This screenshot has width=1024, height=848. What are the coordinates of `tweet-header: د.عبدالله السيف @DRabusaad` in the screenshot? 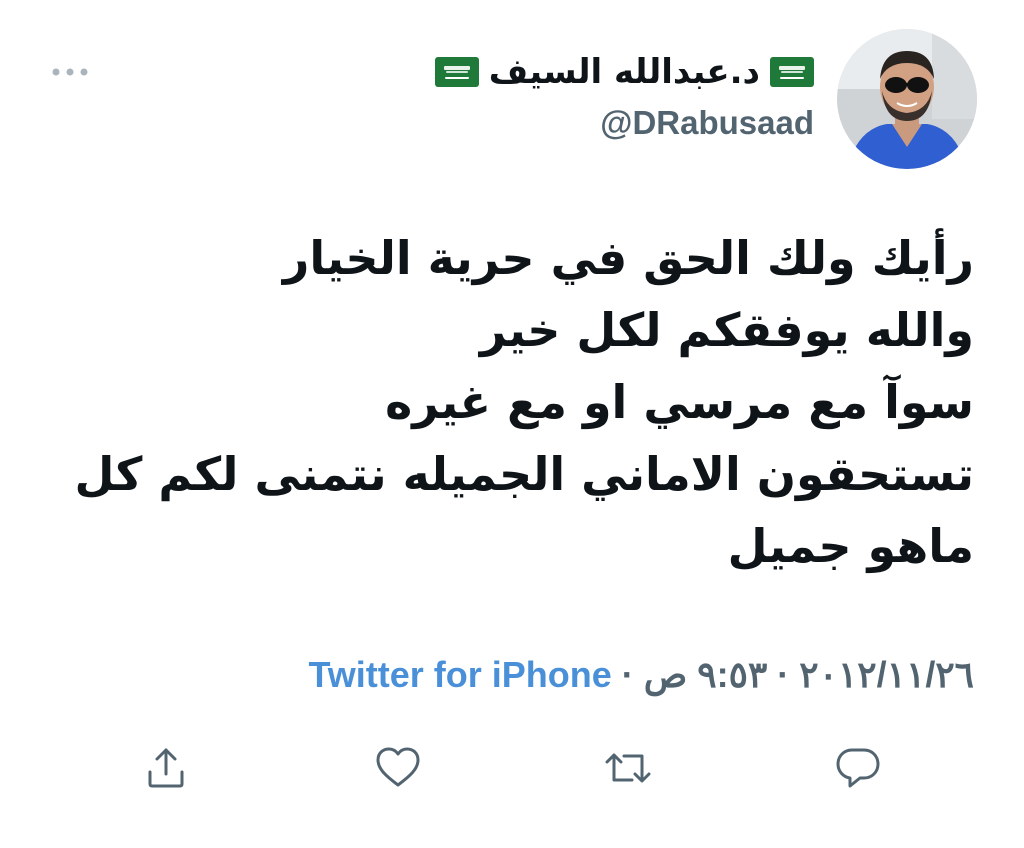 It's located at (534, 94).